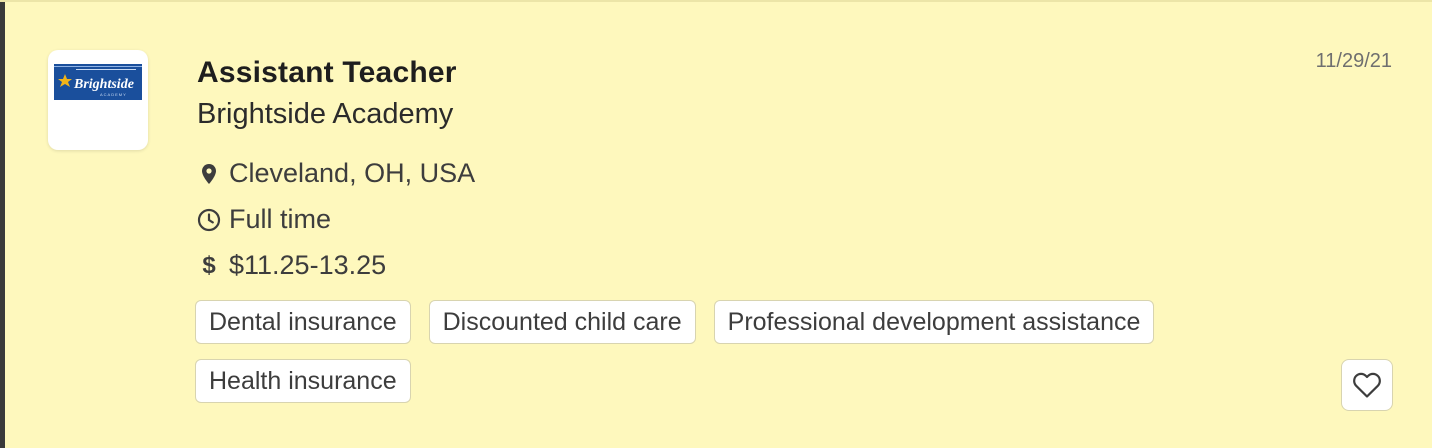  What do you see at coordinates (209, 174) in the screenshot?
I see `map-pin-icon` at bounding box center [209, 174].